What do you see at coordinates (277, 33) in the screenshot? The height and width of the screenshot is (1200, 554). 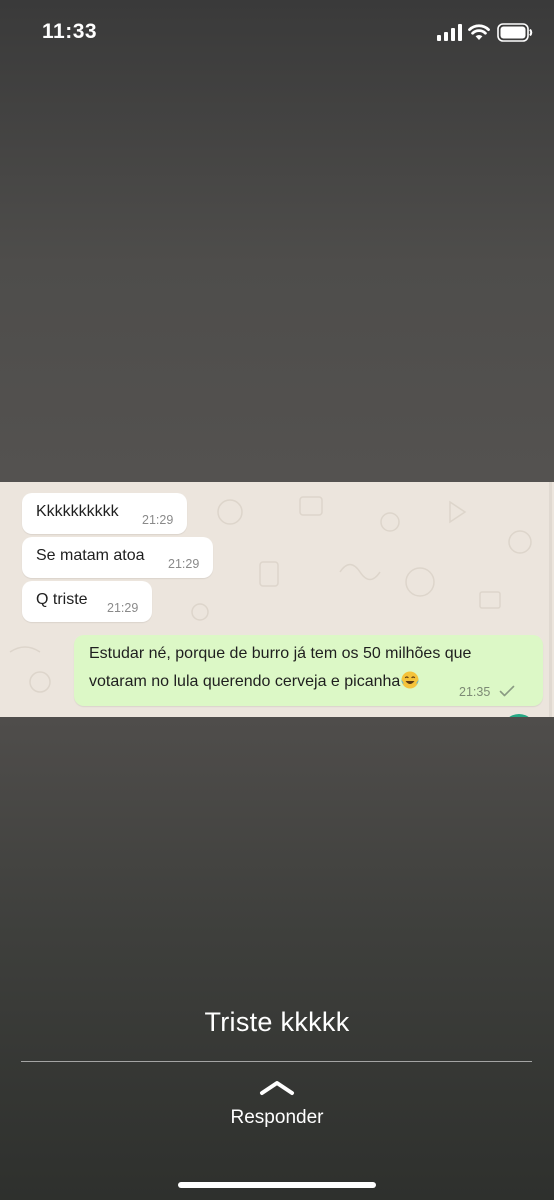 I see `status-bar: 11:33` at bounding box center [277, 33].